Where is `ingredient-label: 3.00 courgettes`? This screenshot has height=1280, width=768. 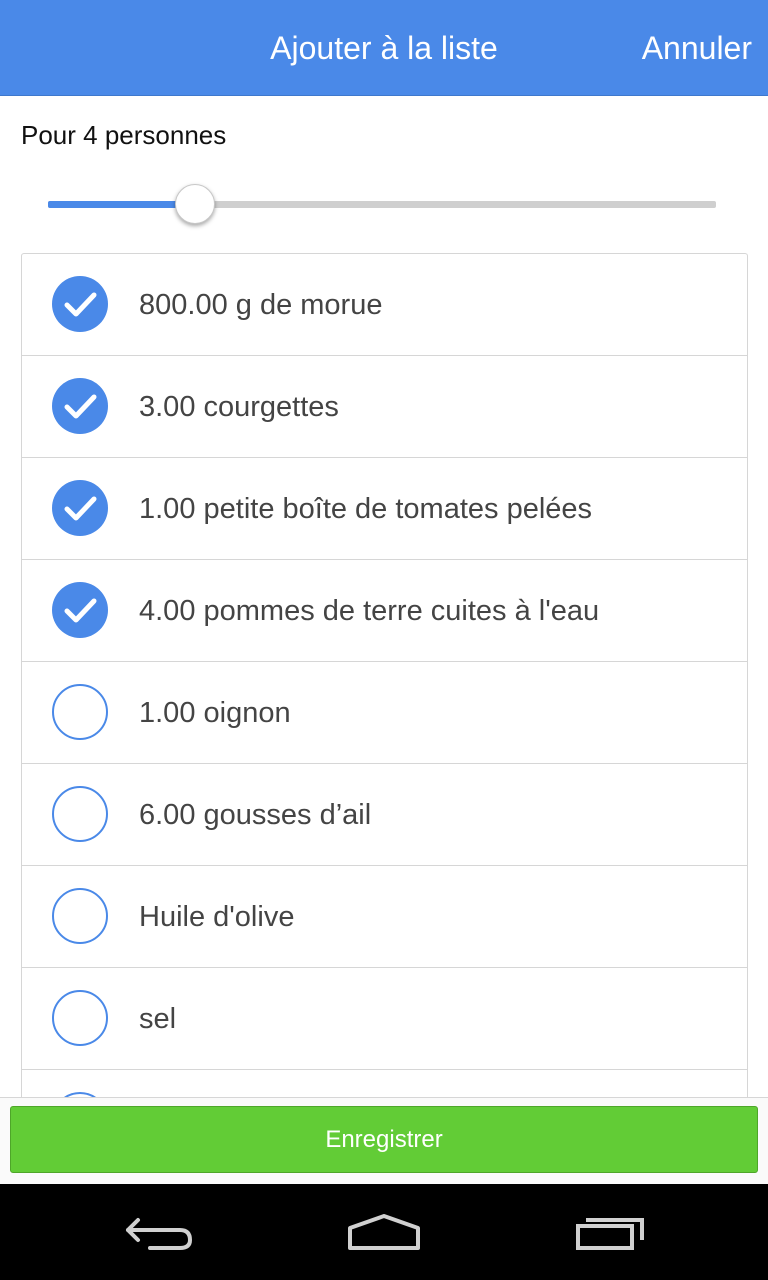
ingredient-label: 3.00 courgettes is located at coordinates (239, 407).